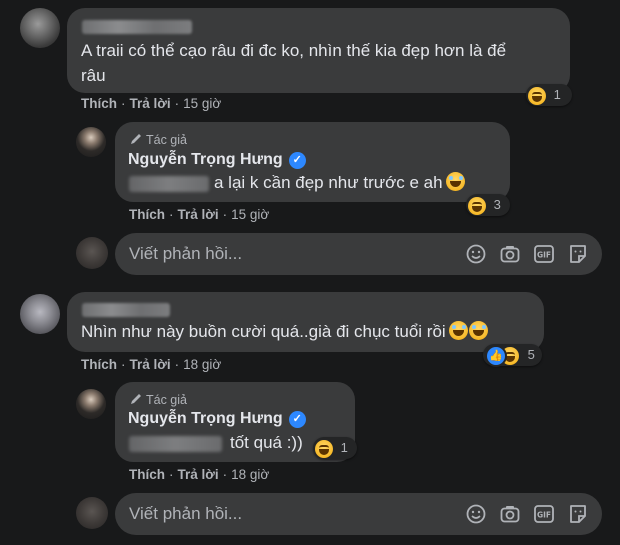 This screenshot has width=620, height=545. I want to click on reply-actions: Thích · Trả lời · 18 giờ, so click(199, 474).